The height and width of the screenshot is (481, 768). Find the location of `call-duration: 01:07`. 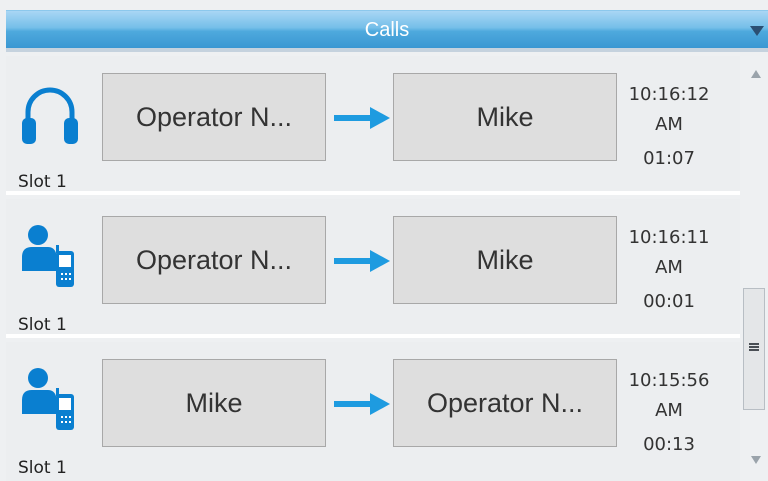

call-duration: 01:07 is located at coordinates (669, 158).